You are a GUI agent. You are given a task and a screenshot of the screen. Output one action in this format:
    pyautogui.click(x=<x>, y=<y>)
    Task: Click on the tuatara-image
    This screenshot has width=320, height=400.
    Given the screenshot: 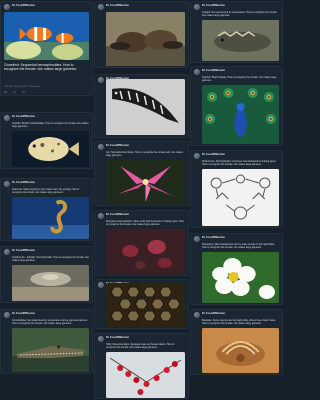 What is the action you would take?
    pyautogui.click(x=240, y=40)
    